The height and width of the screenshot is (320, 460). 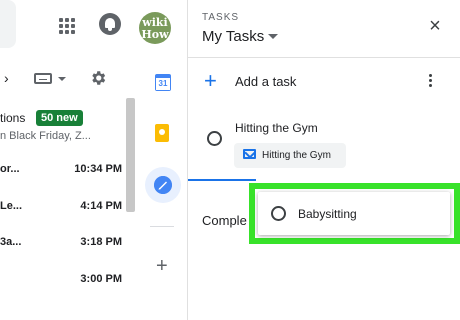 I want to click on keep-icon, so click(x=162, y=133).